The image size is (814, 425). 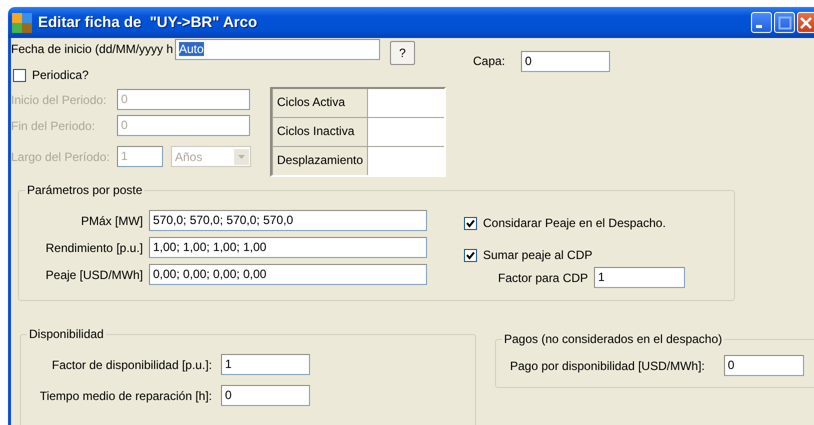 I want to click on start-date-label: Fecha de inicio (dd/MM/yyyy h, so click(x=92, y=49).